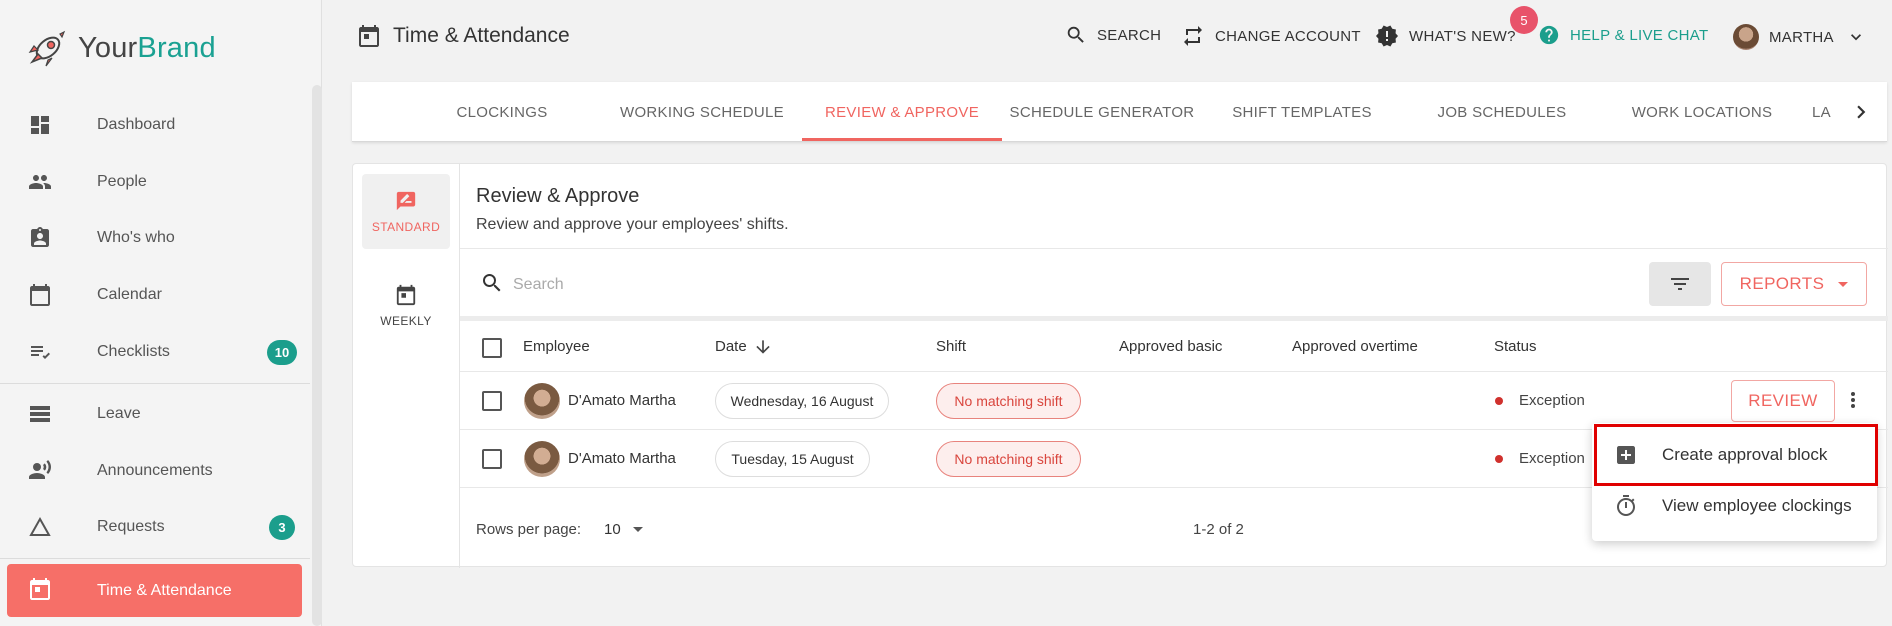 The image size is (1892, 626). What do you see at coordinates (1855, 37) in the screenshot?
I see `chevron-down-icon` at bounding box center [1855, 37].